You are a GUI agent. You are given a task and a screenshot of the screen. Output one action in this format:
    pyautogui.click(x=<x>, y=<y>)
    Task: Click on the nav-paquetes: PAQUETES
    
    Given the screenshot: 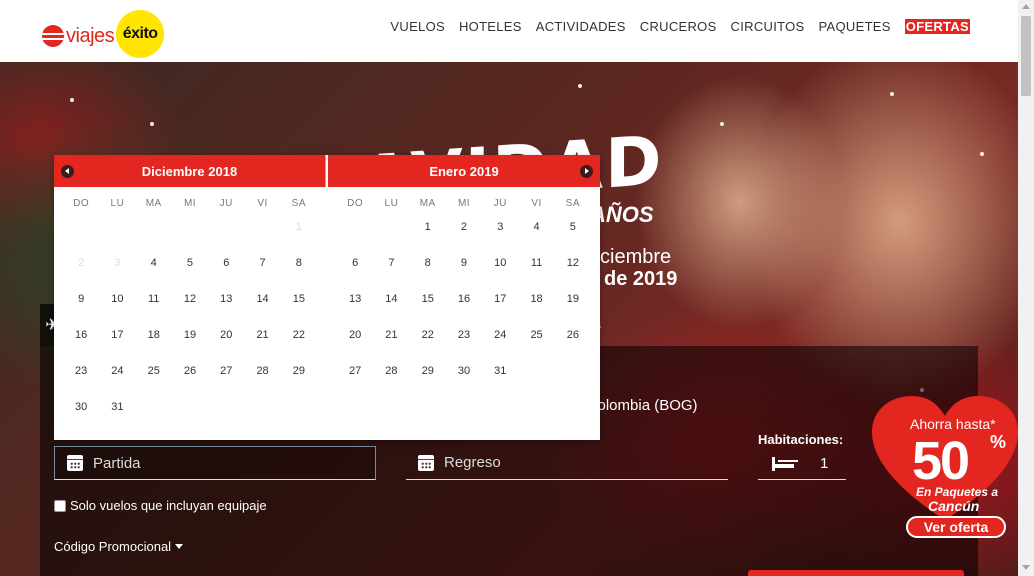 What is the action you would take?
    pyautogui.click(x=855, y=26)
    